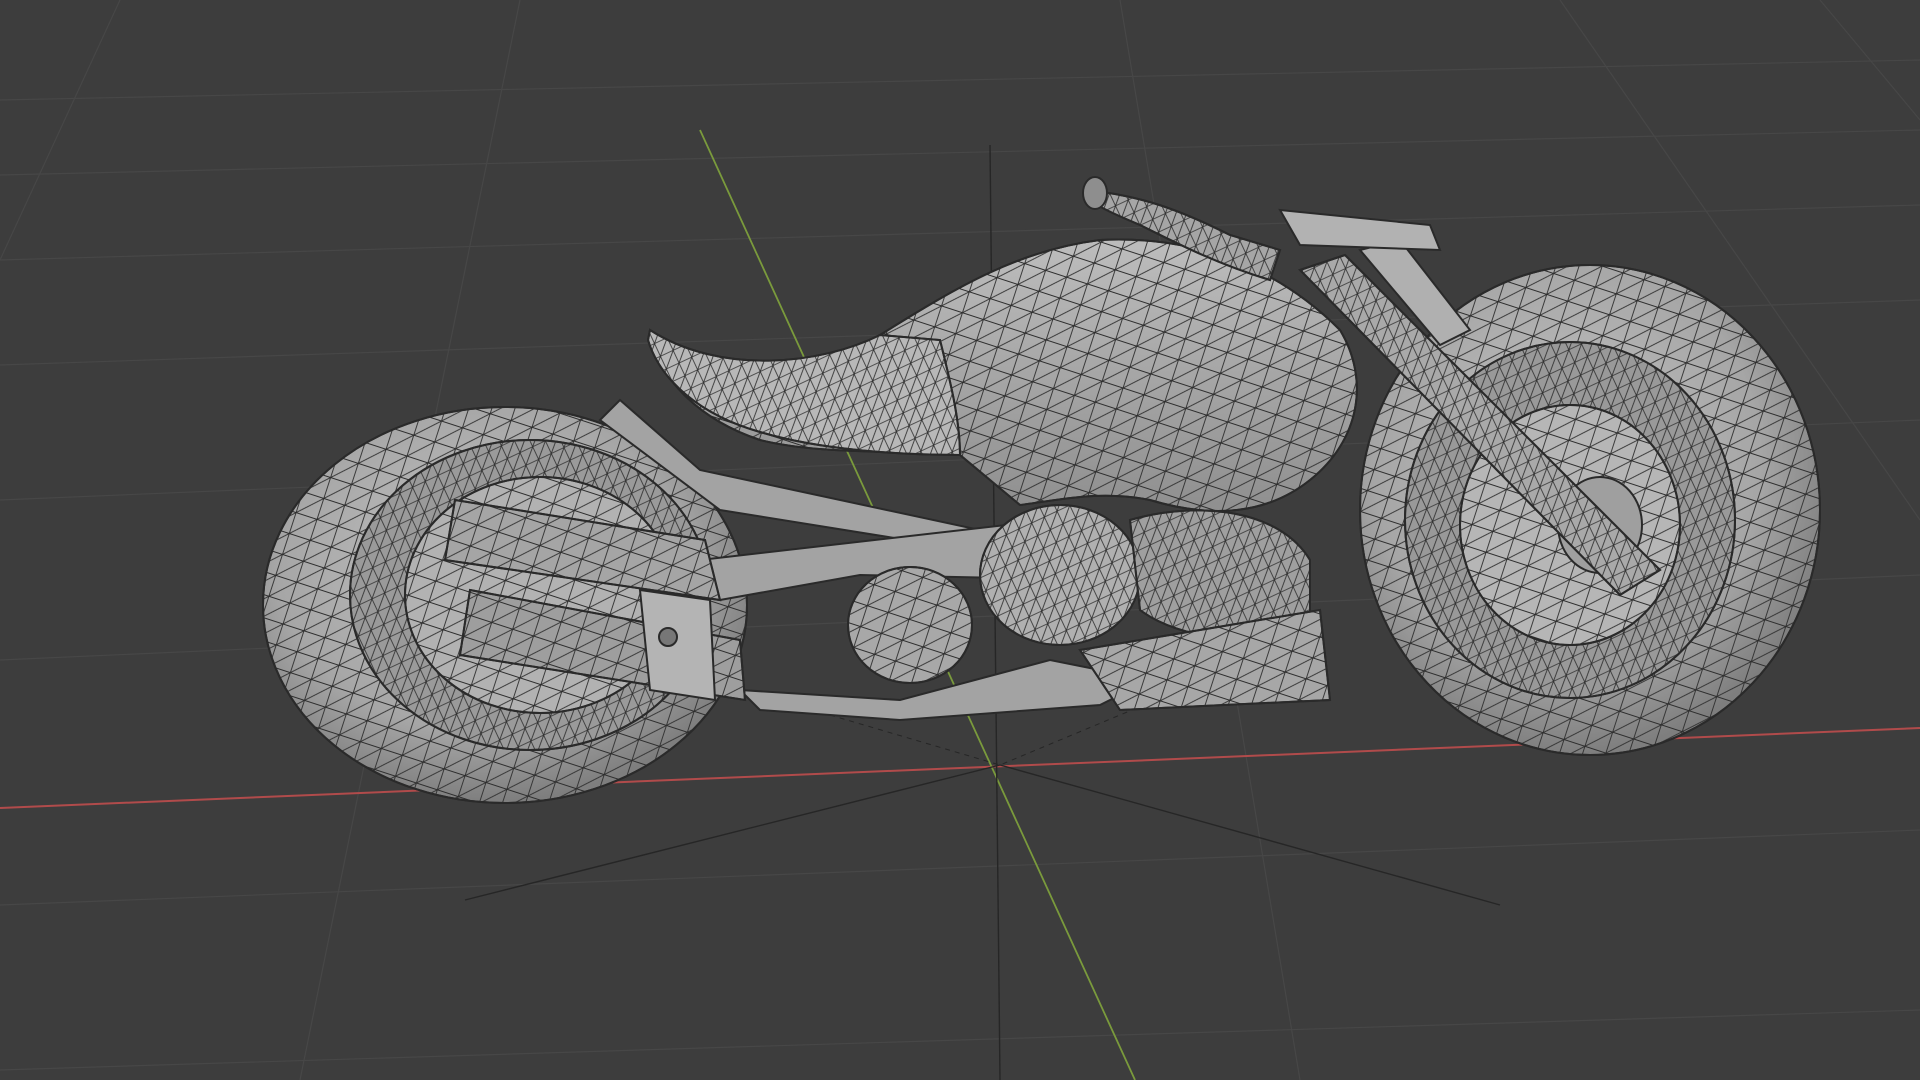 Image resolution: width=1920 pixels, height=1080 pixels. Describe the element at coordinates (804, 392) in the screenshot. I see `seat` at that location.